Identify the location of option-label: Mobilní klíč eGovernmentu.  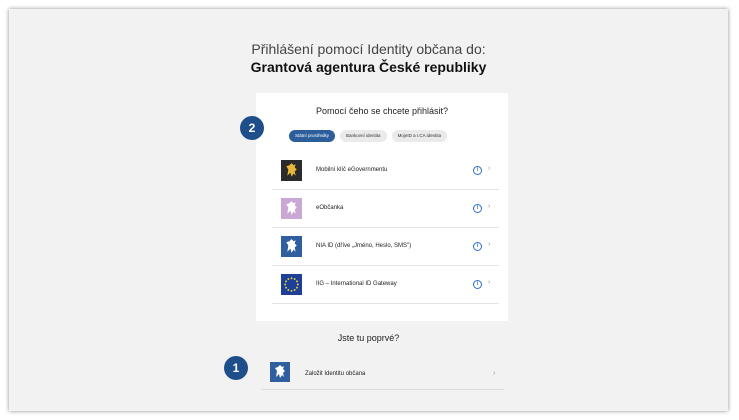
(352, 170).